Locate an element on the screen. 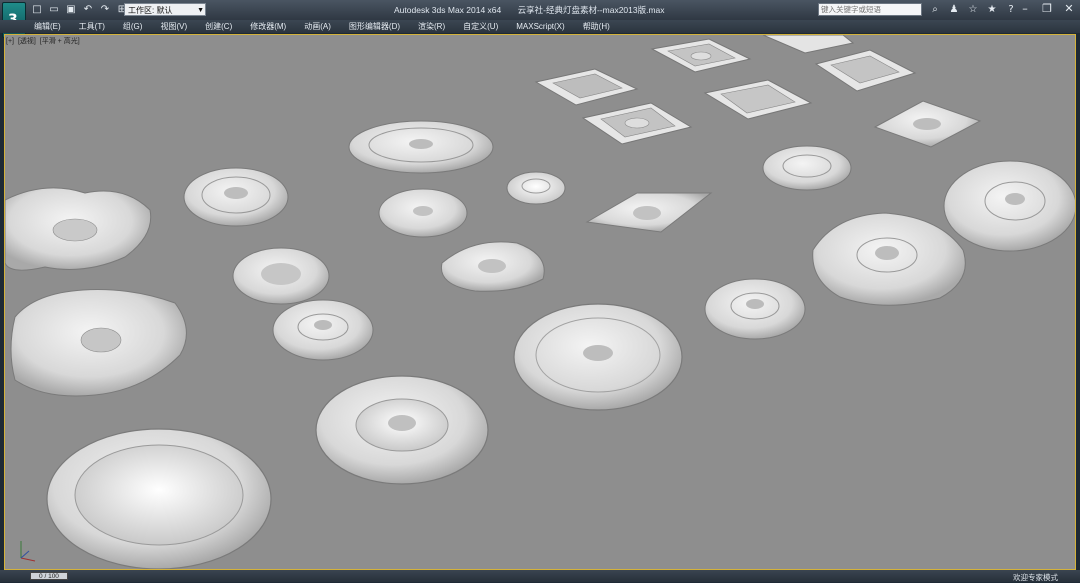 The image size is (1080, 583). minimize-icon: – is located at coordinates (1025, 9).